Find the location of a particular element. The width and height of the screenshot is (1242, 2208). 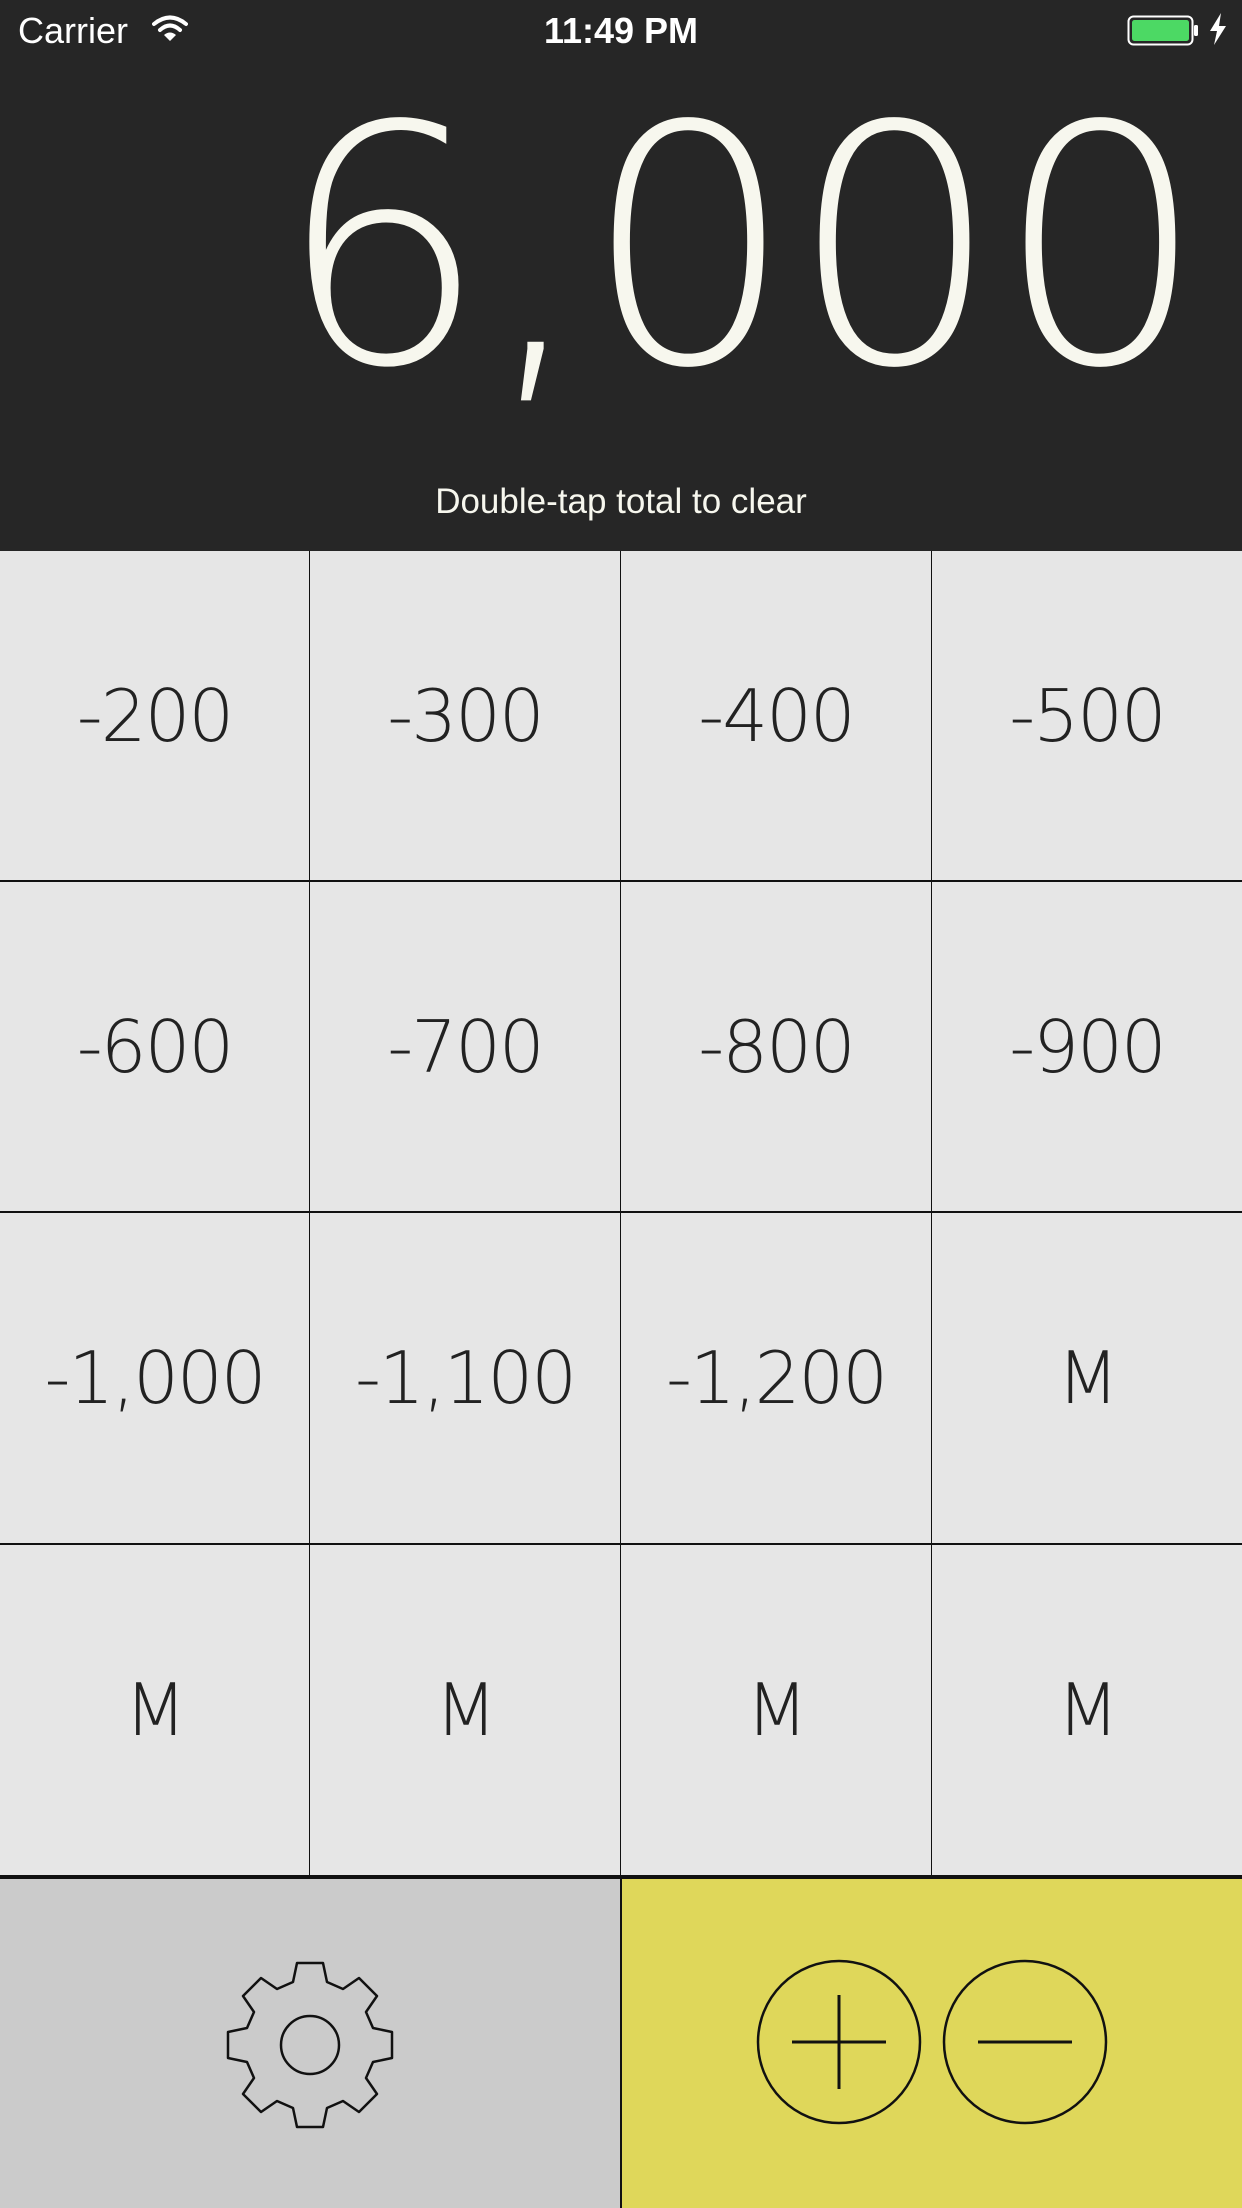

memory-key-1: M is located at coordinates (1087, 1378).